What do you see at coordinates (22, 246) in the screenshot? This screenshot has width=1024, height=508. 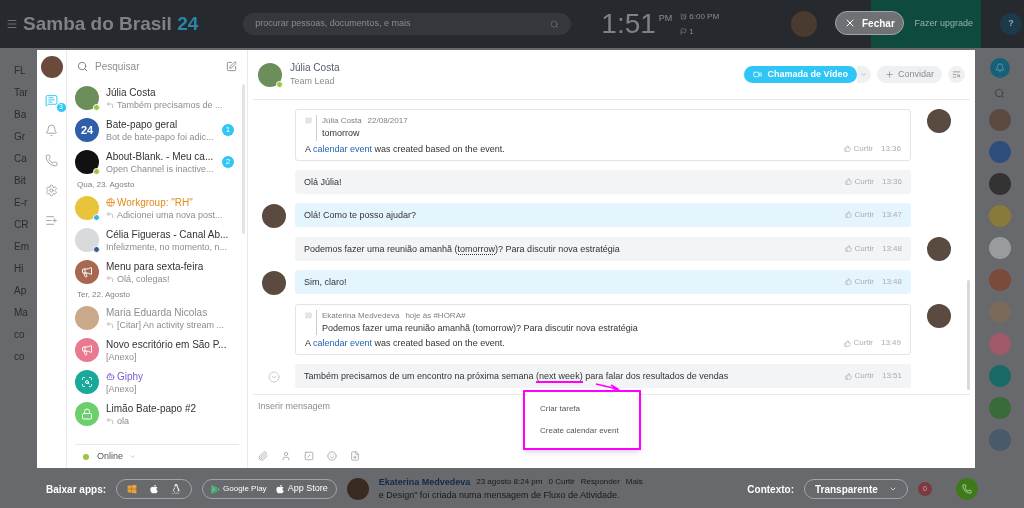 I see `menu-text: Em` at bounding box center [22, 246].